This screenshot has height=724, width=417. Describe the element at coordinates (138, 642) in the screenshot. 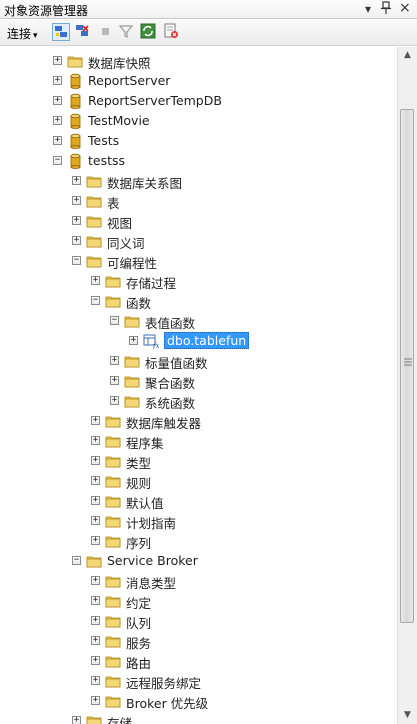

I see `tree-node-label: 服务` at that location.